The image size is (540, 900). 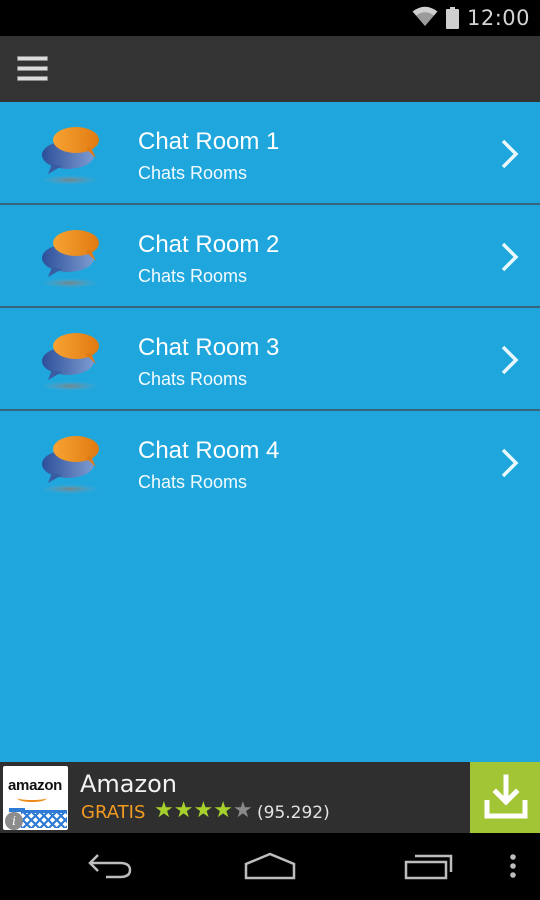 I want to click on shopping-cart-icon, so click(x=44, y=819).